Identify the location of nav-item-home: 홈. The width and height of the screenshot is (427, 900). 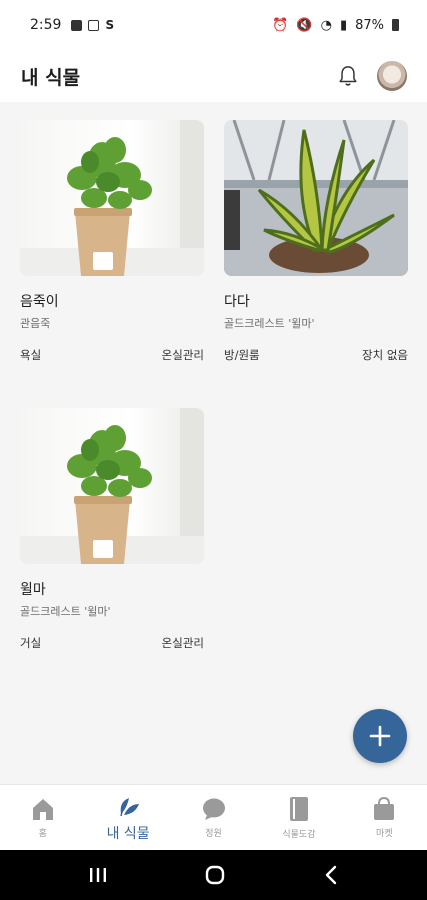
(42, 817).